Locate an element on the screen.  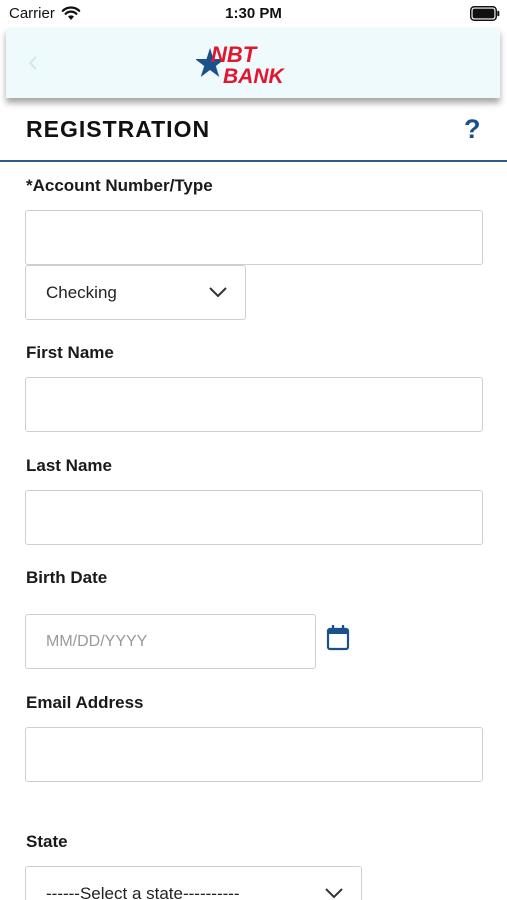
account-number-label: *Account Number/Type is located at coordinates (119, 185).